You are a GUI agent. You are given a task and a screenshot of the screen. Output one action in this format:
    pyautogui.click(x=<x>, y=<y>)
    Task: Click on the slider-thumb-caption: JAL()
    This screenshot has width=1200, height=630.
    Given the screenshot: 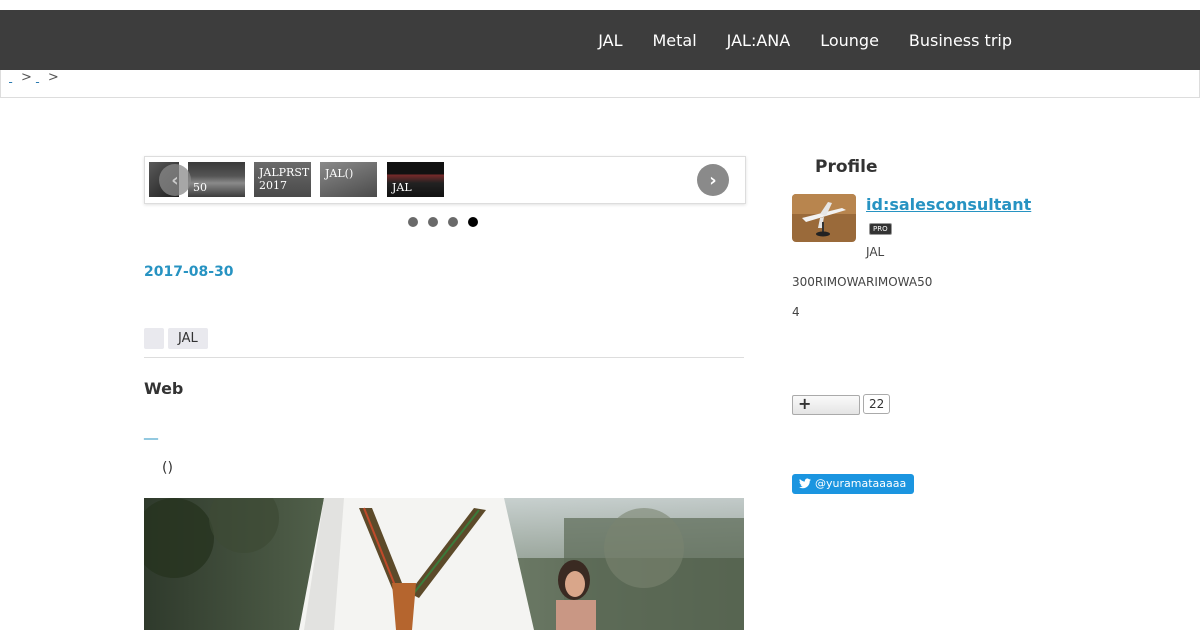 What is the action you would take?
    pyautogui.click(x=339, y=173)
    